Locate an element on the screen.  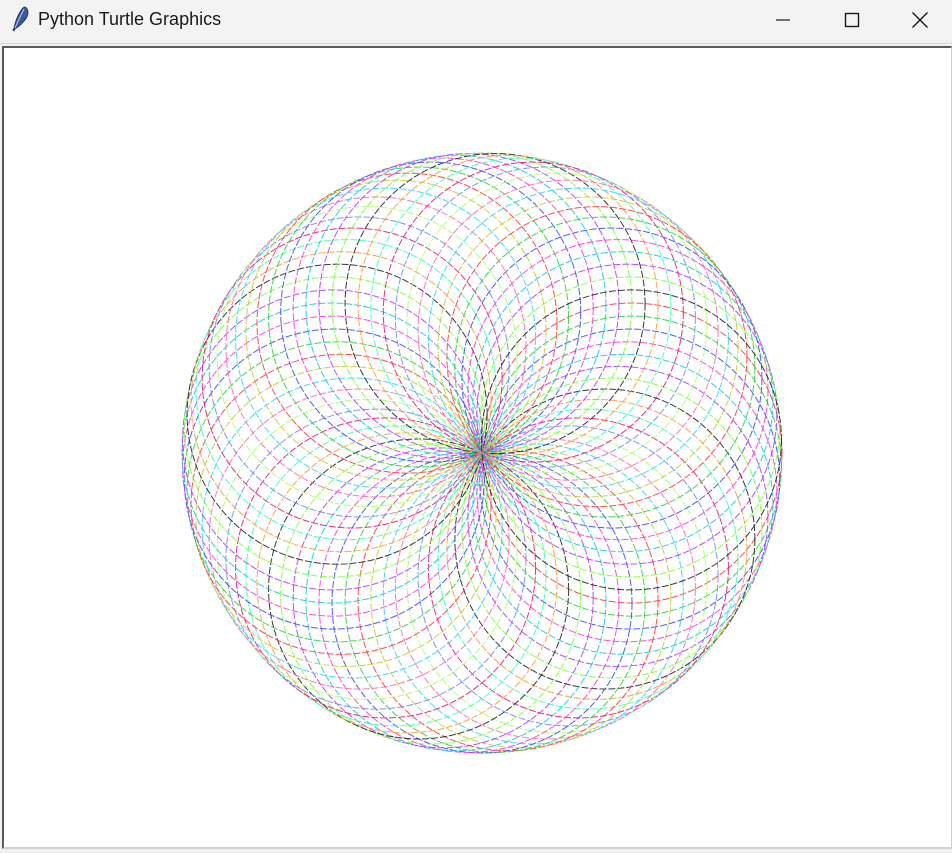
minimize-icon is located at coordinates (783, 20).